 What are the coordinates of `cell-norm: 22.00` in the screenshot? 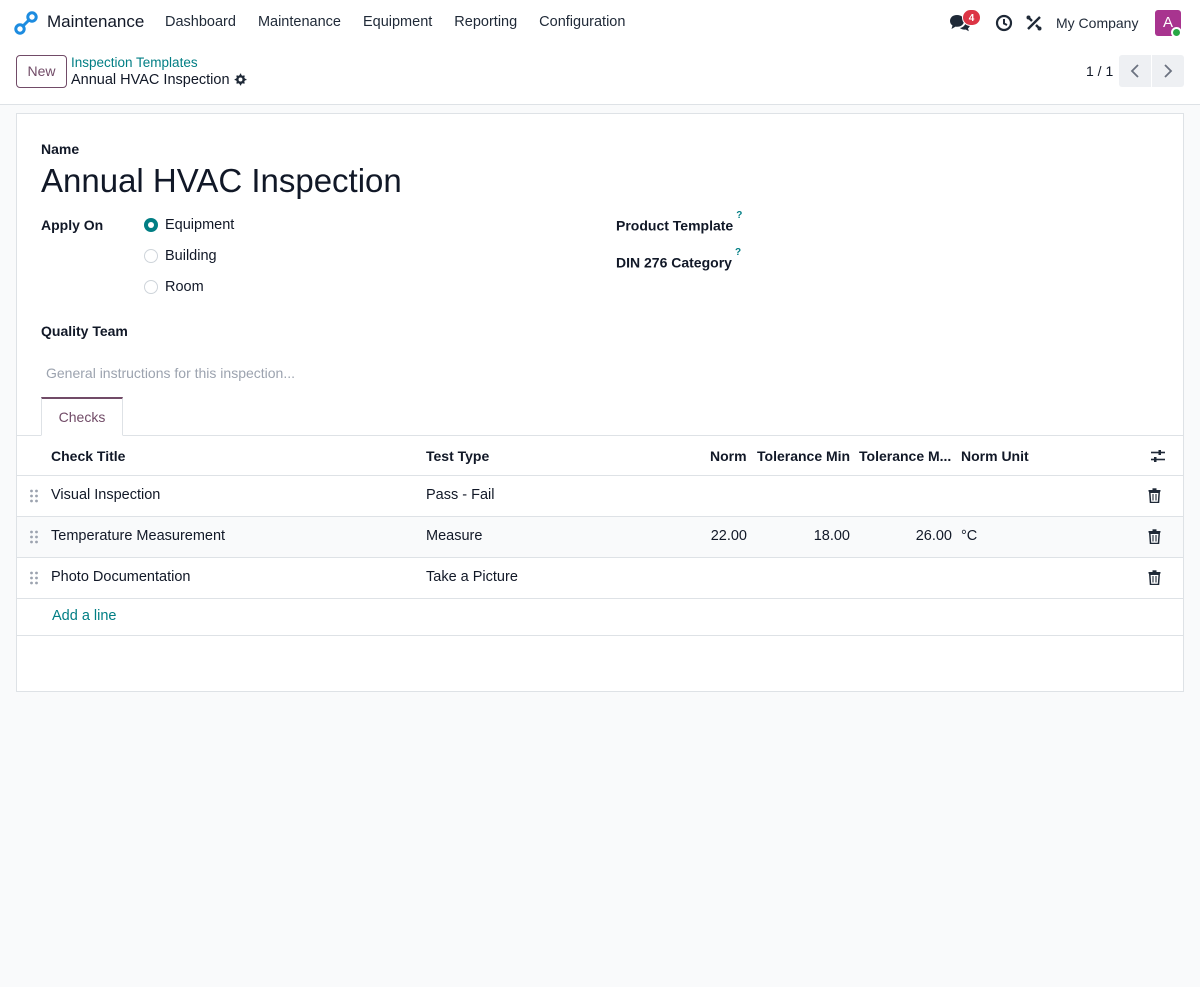 It's located at (722, 536).